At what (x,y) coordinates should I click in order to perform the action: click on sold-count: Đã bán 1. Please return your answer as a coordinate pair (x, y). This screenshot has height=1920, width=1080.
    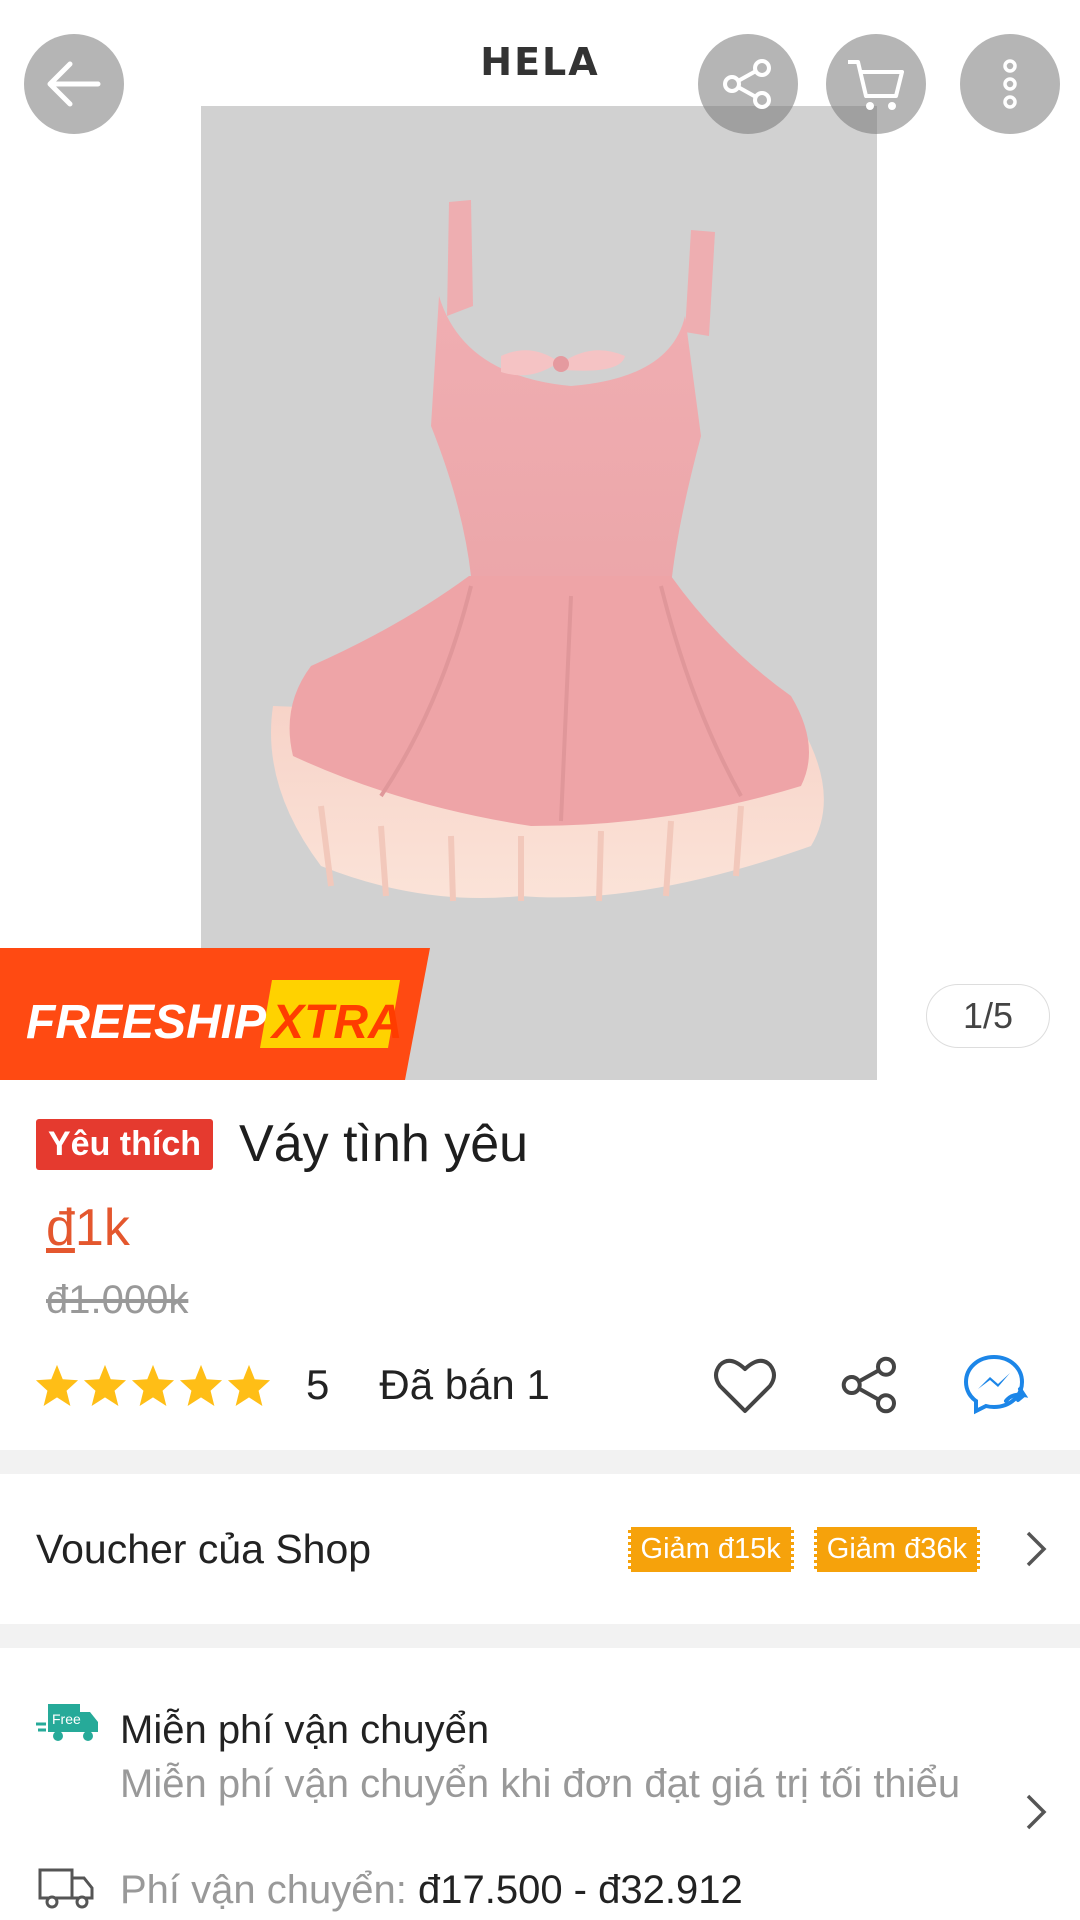
    Looking at the image, I should click on (464, 1384).